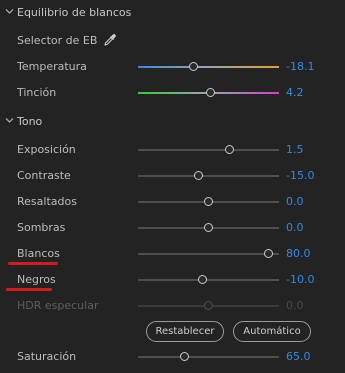  Describe the element at coordinates (208, 201) in the screenshot. I see `resaltados-slider-thumb` at that location.